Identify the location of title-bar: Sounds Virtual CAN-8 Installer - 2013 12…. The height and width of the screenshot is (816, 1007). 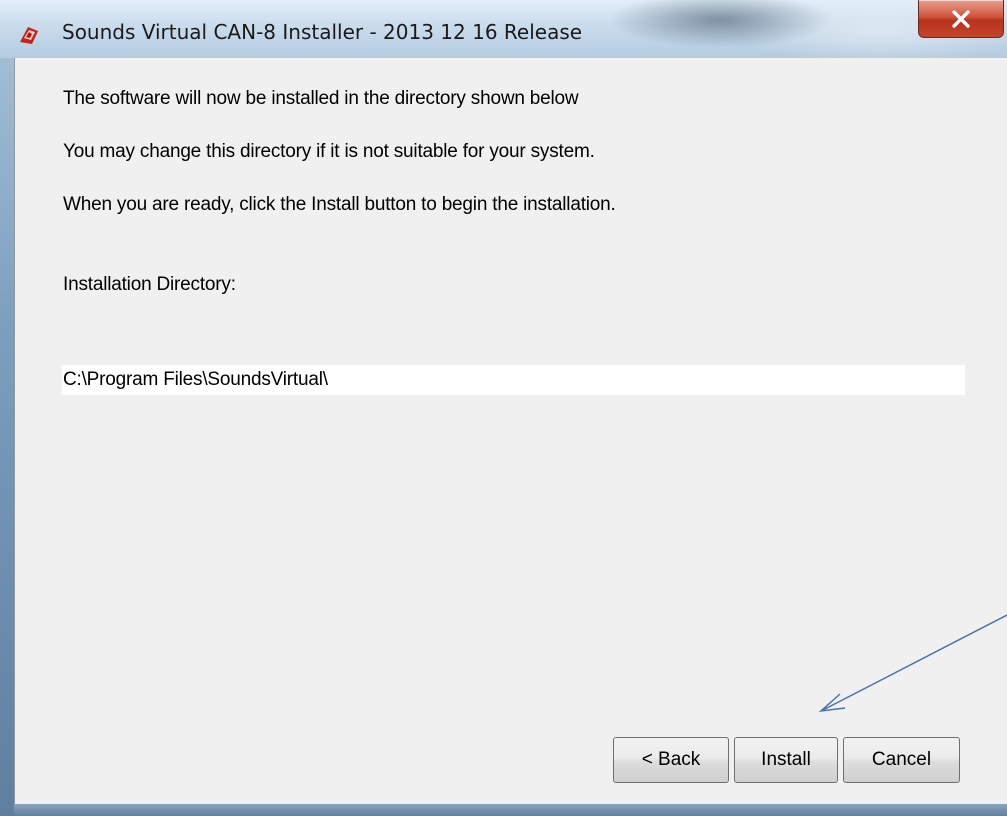
(503, 29).